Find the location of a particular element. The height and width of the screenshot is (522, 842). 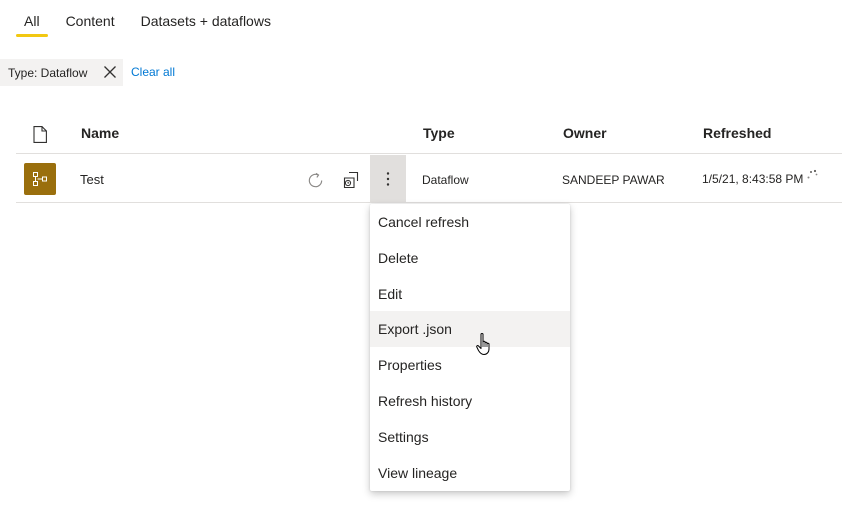

tab-datasets-dataflows-label: Datasets + dataflows is located at coordinates (205, 21).